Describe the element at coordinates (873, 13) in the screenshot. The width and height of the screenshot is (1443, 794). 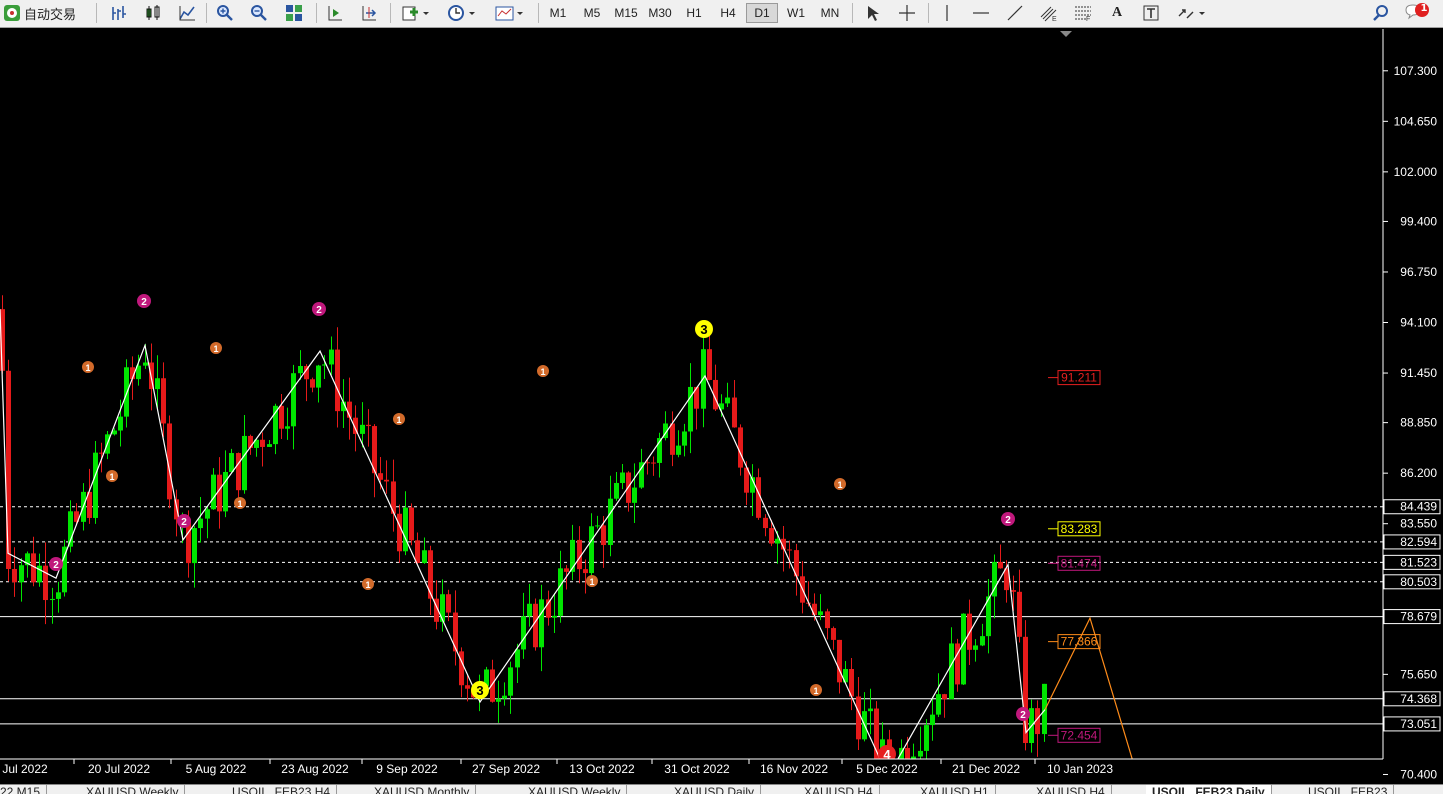
I see `cursor-icon` at that location.